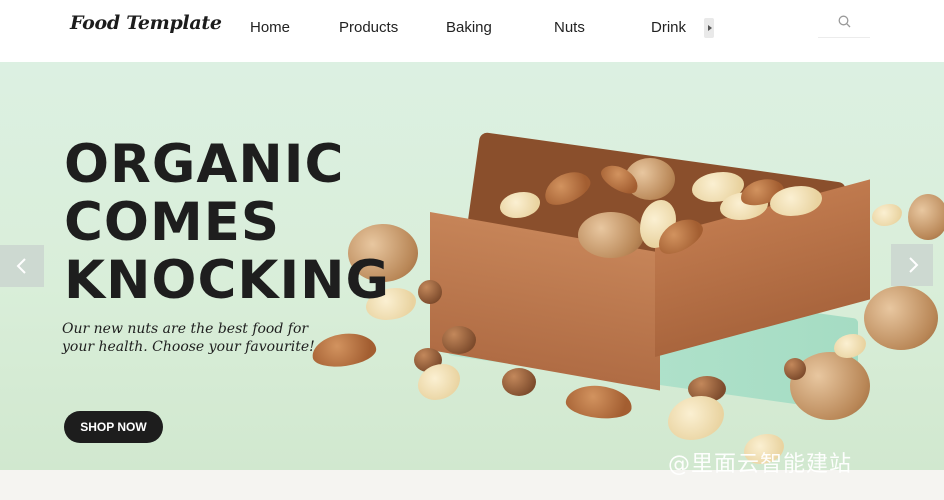  I want to click on nav-item-drink: Drink, so click(668, 27).